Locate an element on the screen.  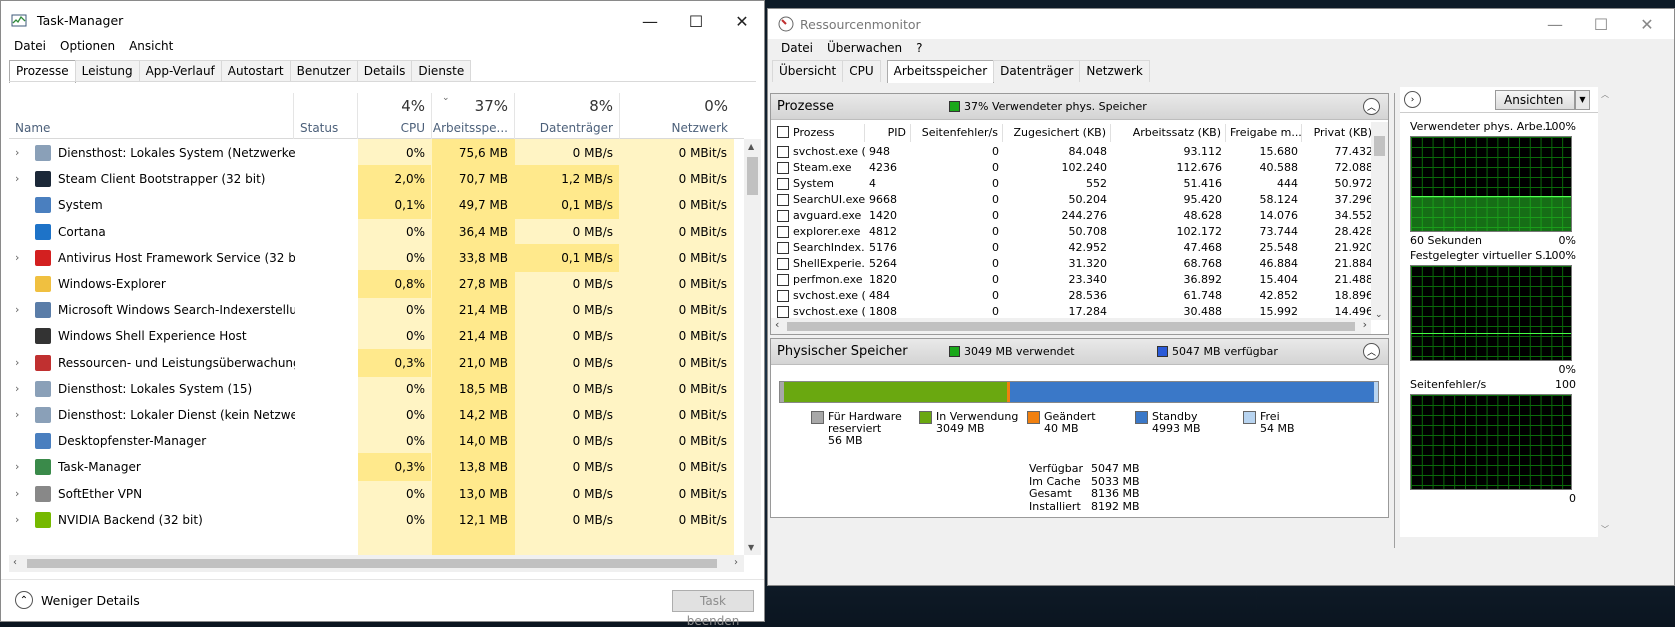
tab-prozesse: Prozesse is located at coordinates (42, 71).